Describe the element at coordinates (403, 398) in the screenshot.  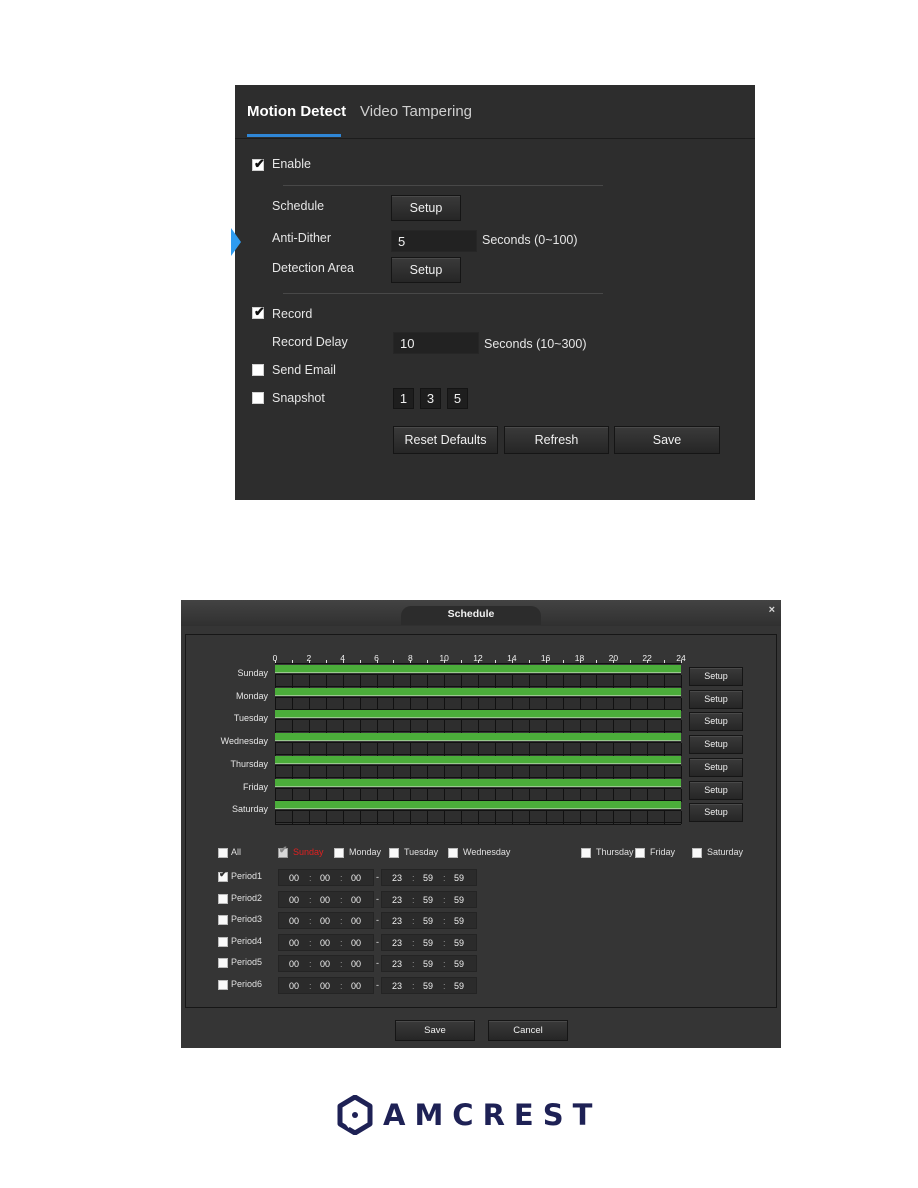
I see `snapshot-option-1: 1` at that location.